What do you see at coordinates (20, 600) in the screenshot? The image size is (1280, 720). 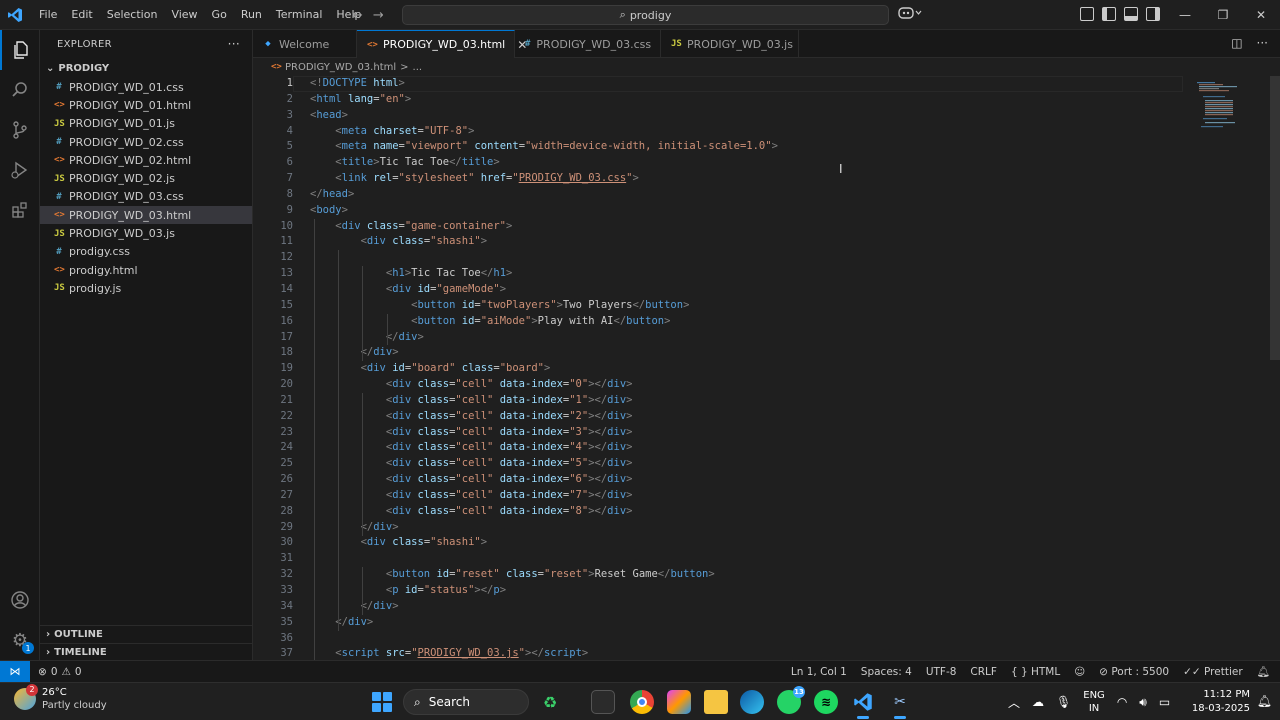 I see `accounts-icon` at bounding box center [20, 600].